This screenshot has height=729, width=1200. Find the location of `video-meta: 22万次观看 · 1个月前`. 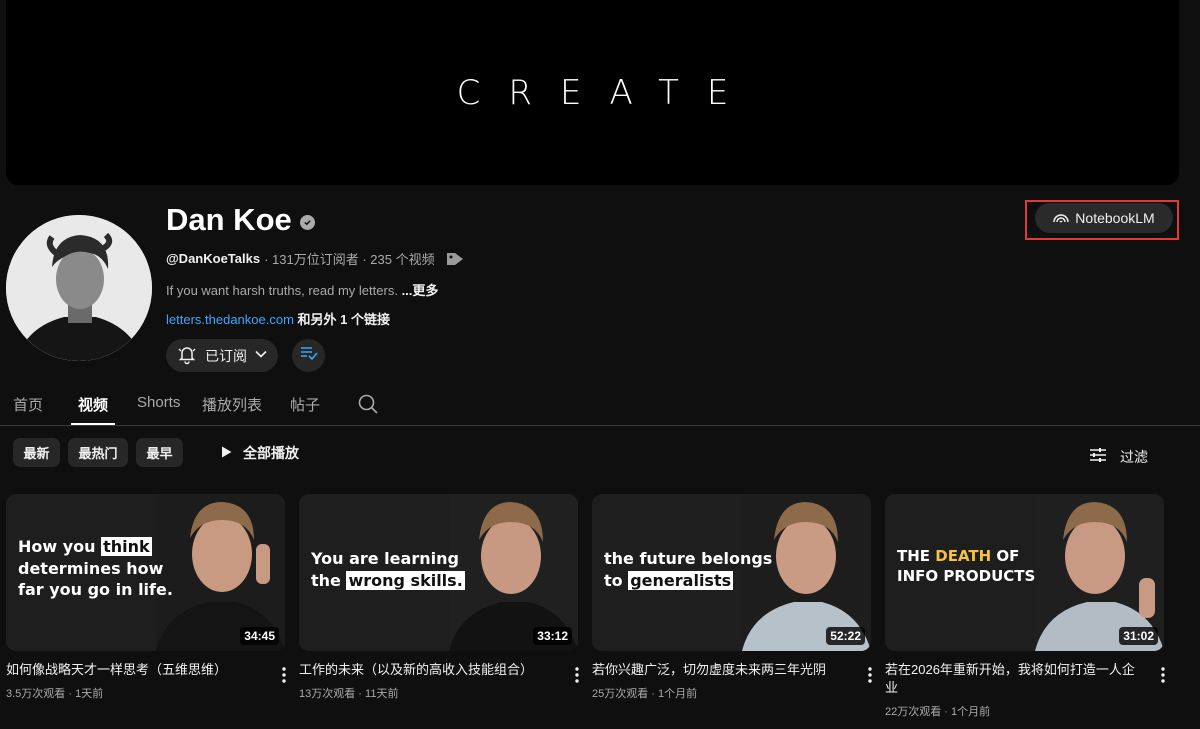

video-meta: 22万次观看 · 1个月前 is located at coordinates (938, 712).